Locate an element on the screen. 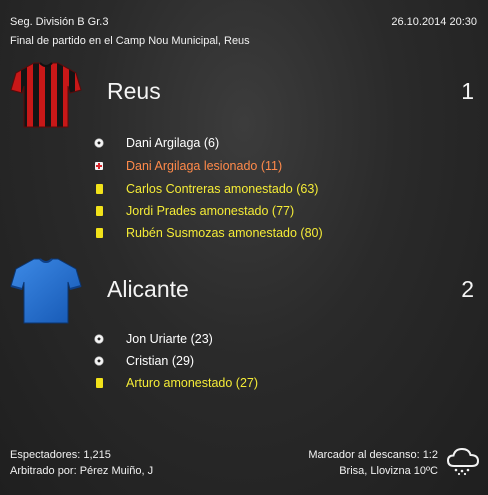 The width and height of the screenshot is (488, 495). away-event-goal: Cristian (29) is located at coordinates (143, 361).